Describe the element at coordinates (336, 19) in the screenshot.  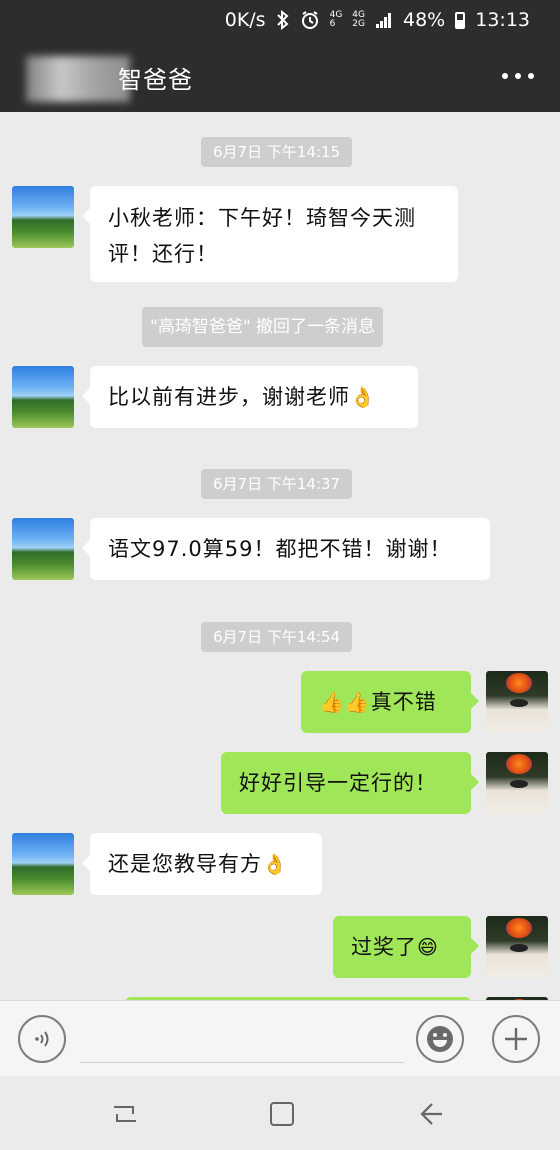
I see `network-1: 4G 6` at that location.